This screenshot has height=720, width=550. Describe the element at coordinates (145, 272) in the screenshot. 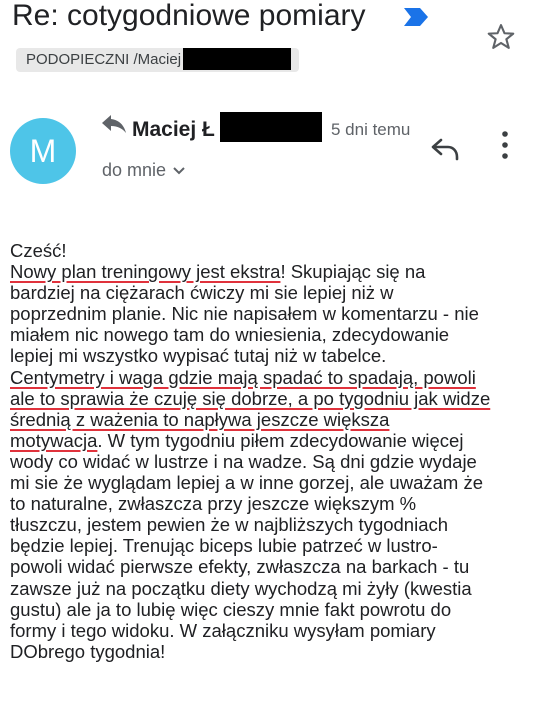

I see `highlighted-text: Nowy plan treningowy jest ekstra` at that location.